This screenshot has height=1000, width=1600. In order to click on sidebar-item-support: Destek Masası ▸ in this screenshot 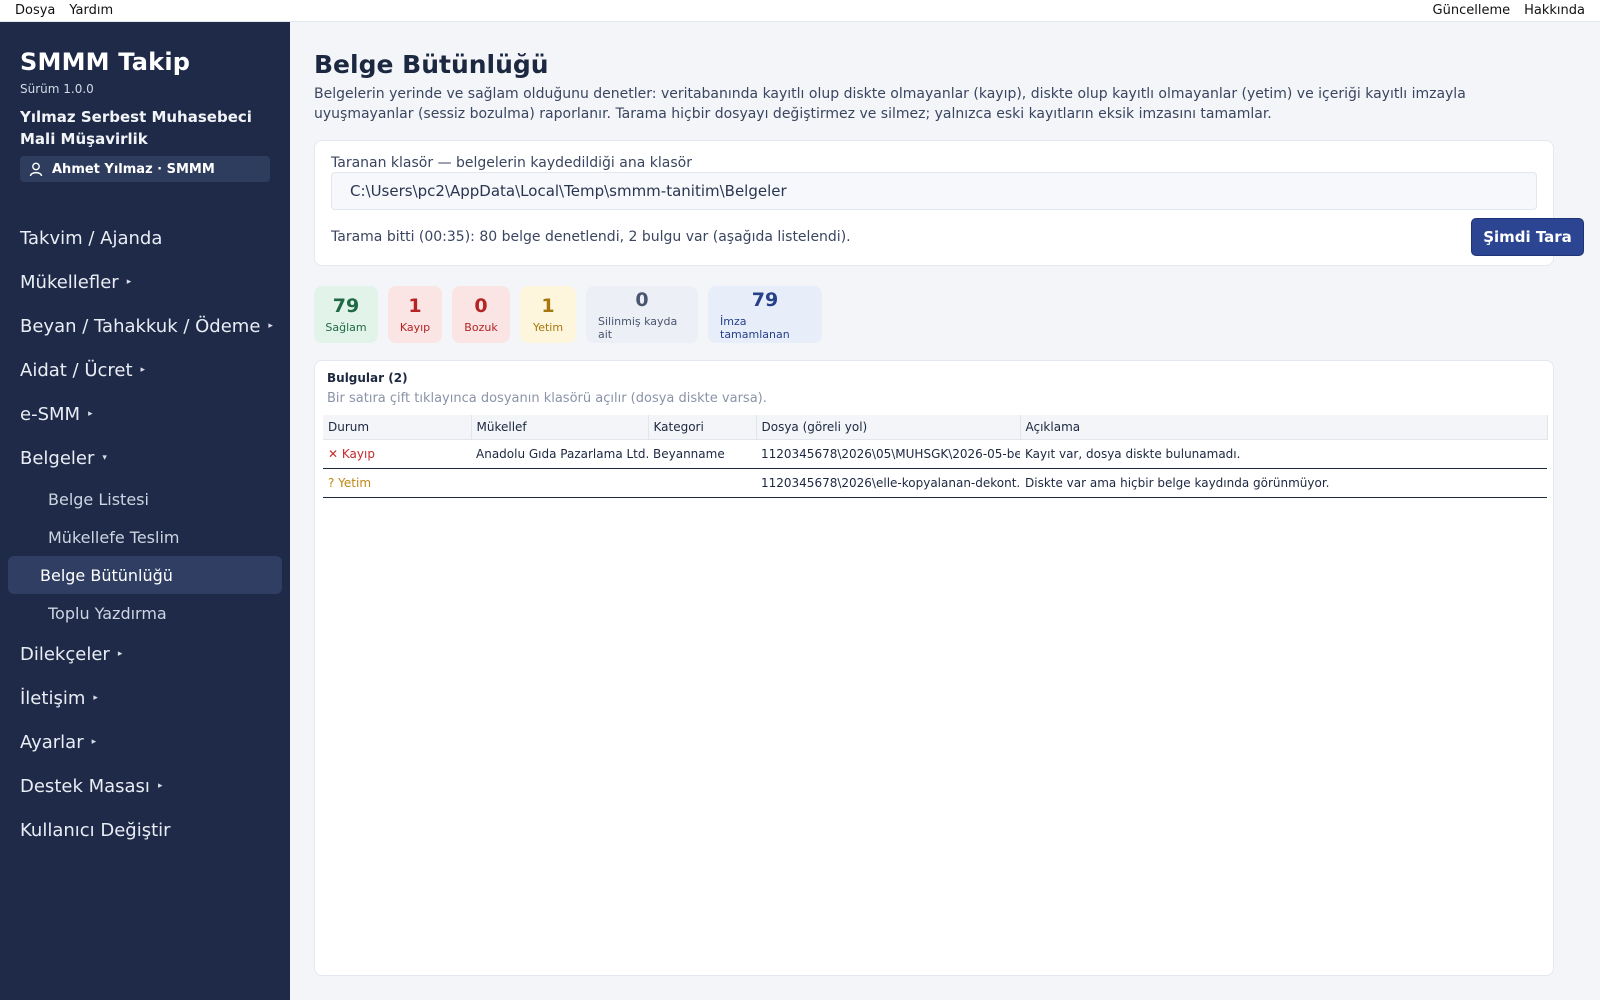, I will do `click(145, 786)`.